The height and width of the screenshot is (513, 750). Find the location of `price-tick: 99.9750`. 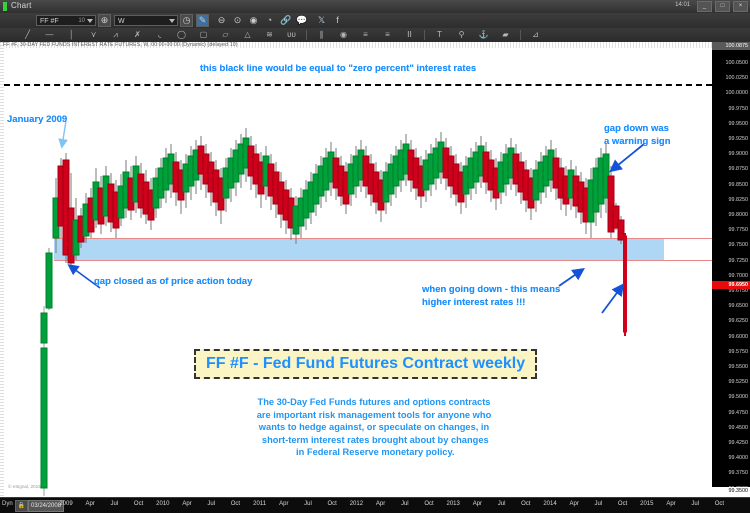

price-tick: 99.9750 is located at coordinates (738, 108).